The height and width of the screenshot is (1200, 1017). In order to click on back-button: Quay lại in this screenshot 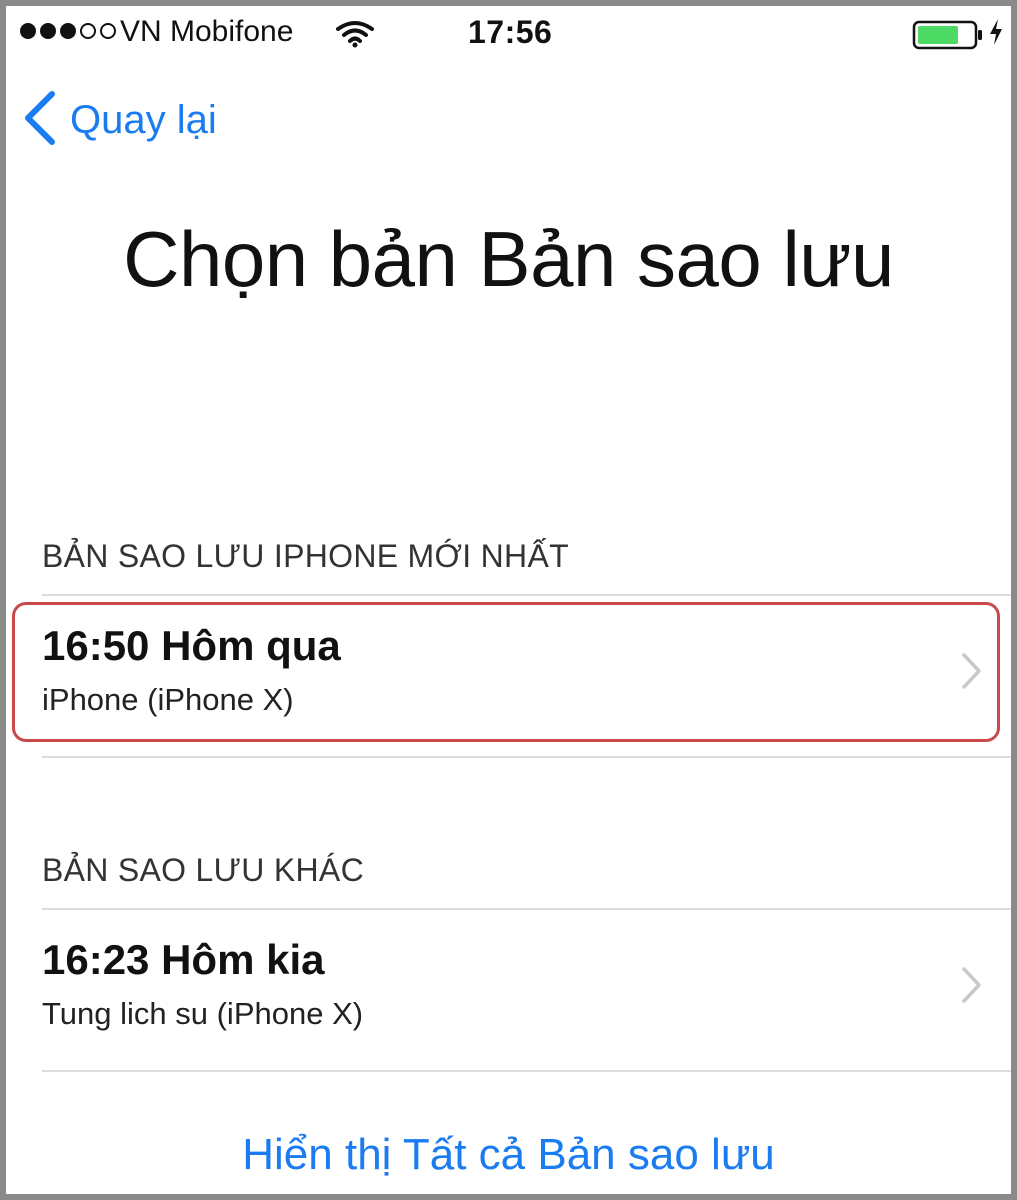, I will do `click(119, 120)`.